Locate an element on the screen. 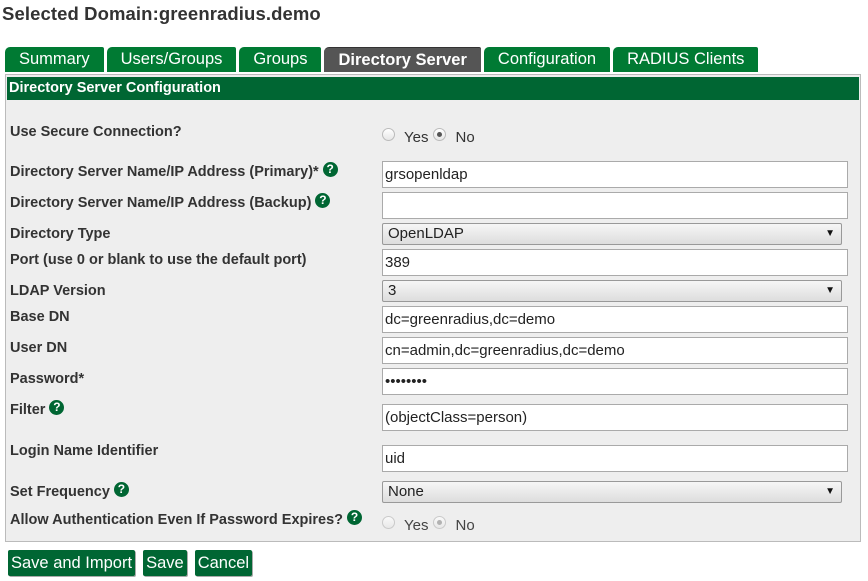  login-name-identifier-input is located at coordinates (615, 458).